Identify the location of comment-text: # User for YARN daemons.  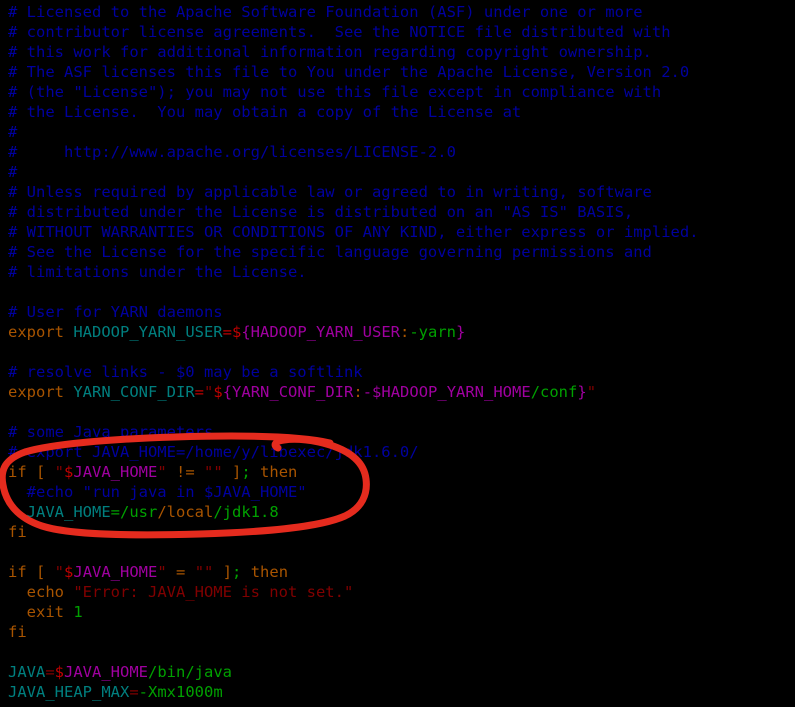
(115, 312).